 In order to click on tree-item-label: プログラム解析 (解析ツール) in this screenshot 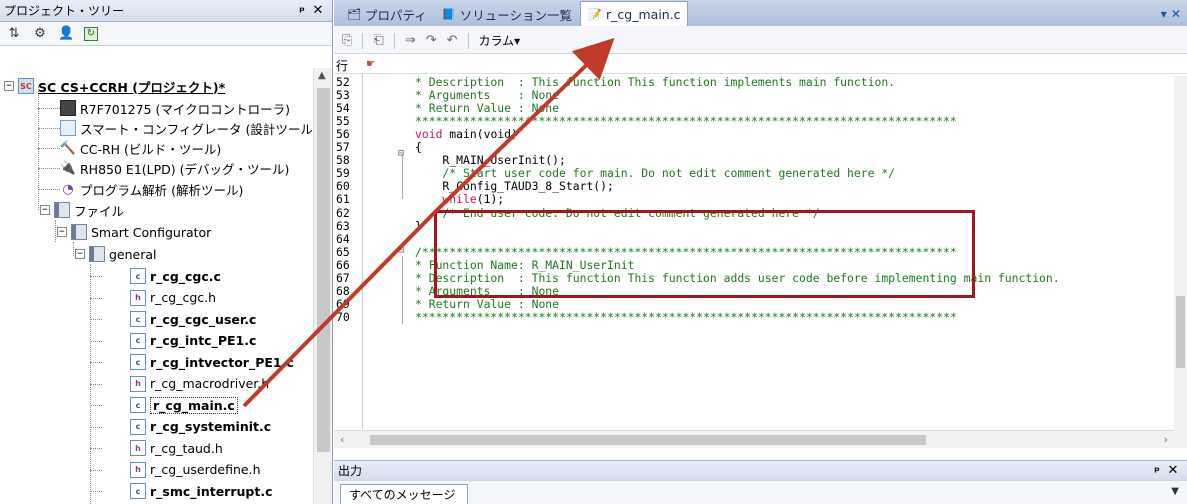, I will do `click(162, 190)`.